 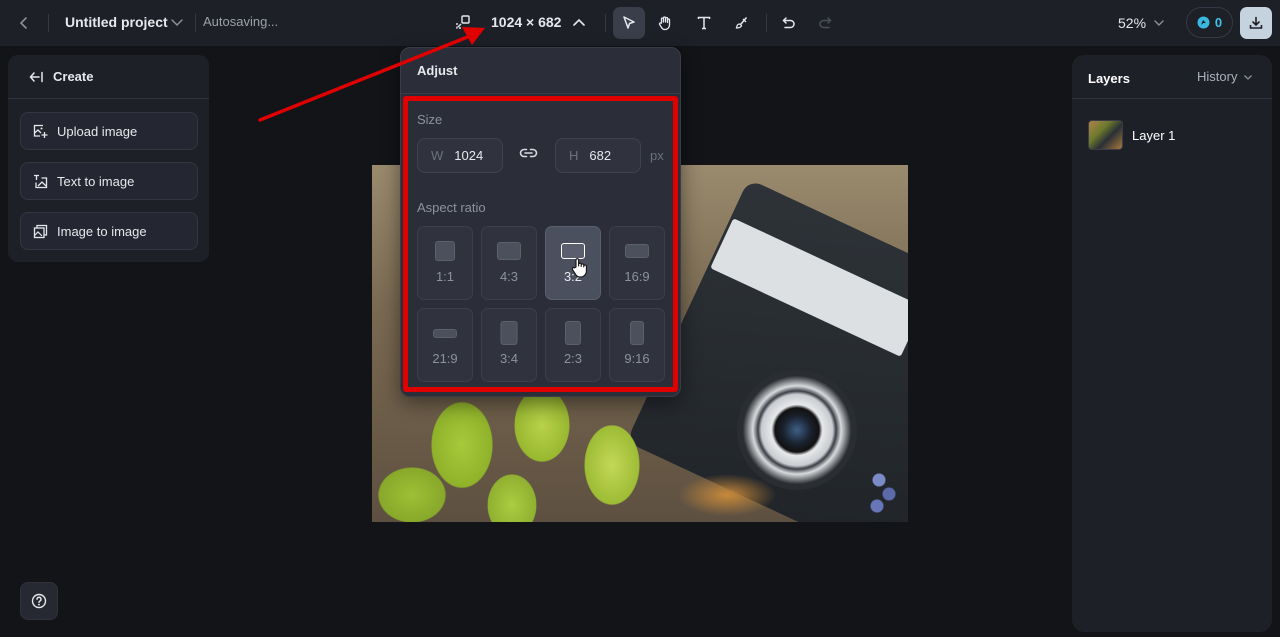 What do you see at coordinates (727, 493) in the screenshot?
I see `photo-autumn-leaf` at bounding box center [727, 493].